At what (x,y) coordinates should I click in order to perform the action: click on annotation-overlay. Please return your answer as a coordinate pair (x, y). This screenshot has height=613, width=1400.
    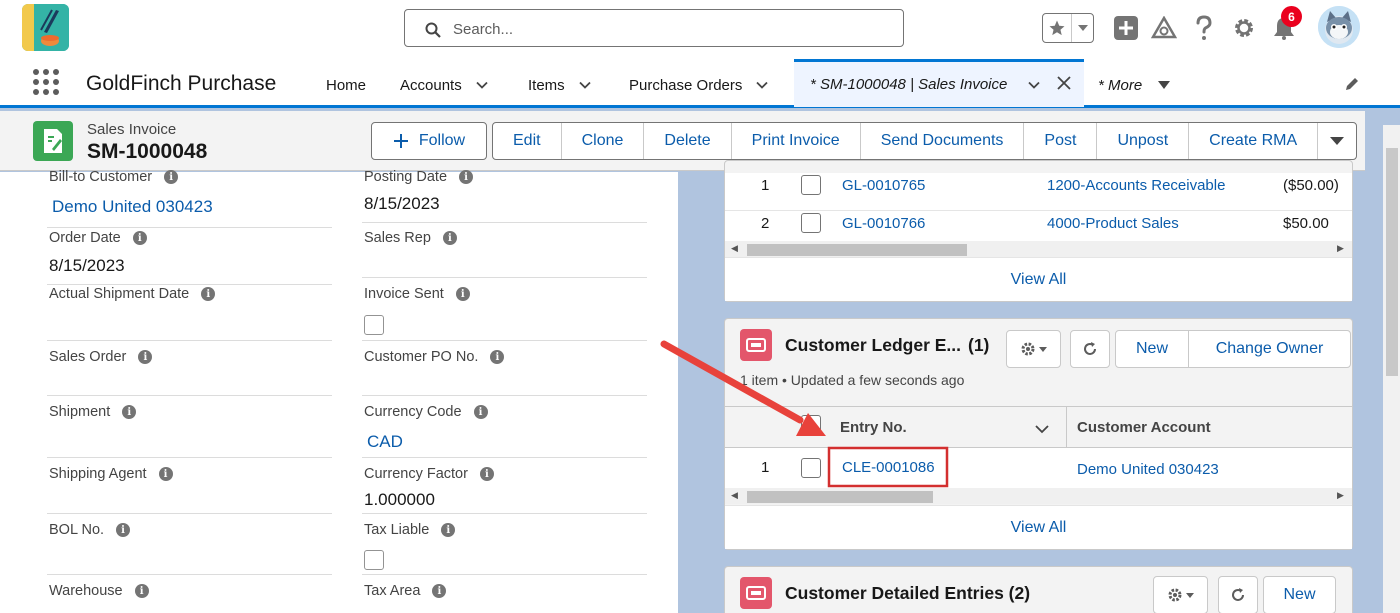
    Looking at the image, I should click on (804, 414).